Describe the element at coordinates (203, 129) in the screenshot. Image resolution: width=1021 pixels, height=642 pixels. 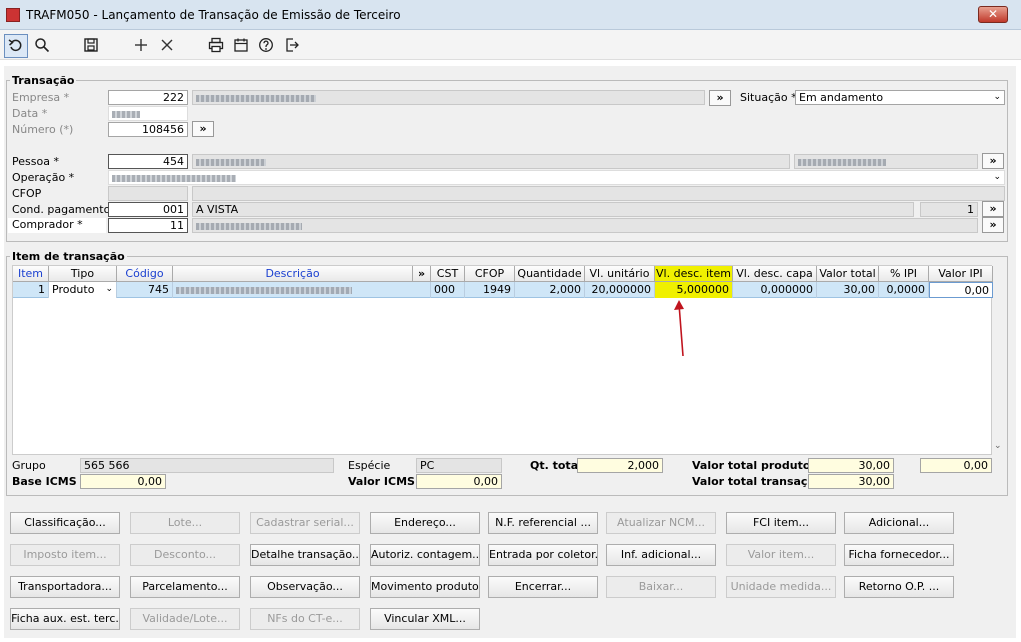
I see `numero-more-button: »` at that location.